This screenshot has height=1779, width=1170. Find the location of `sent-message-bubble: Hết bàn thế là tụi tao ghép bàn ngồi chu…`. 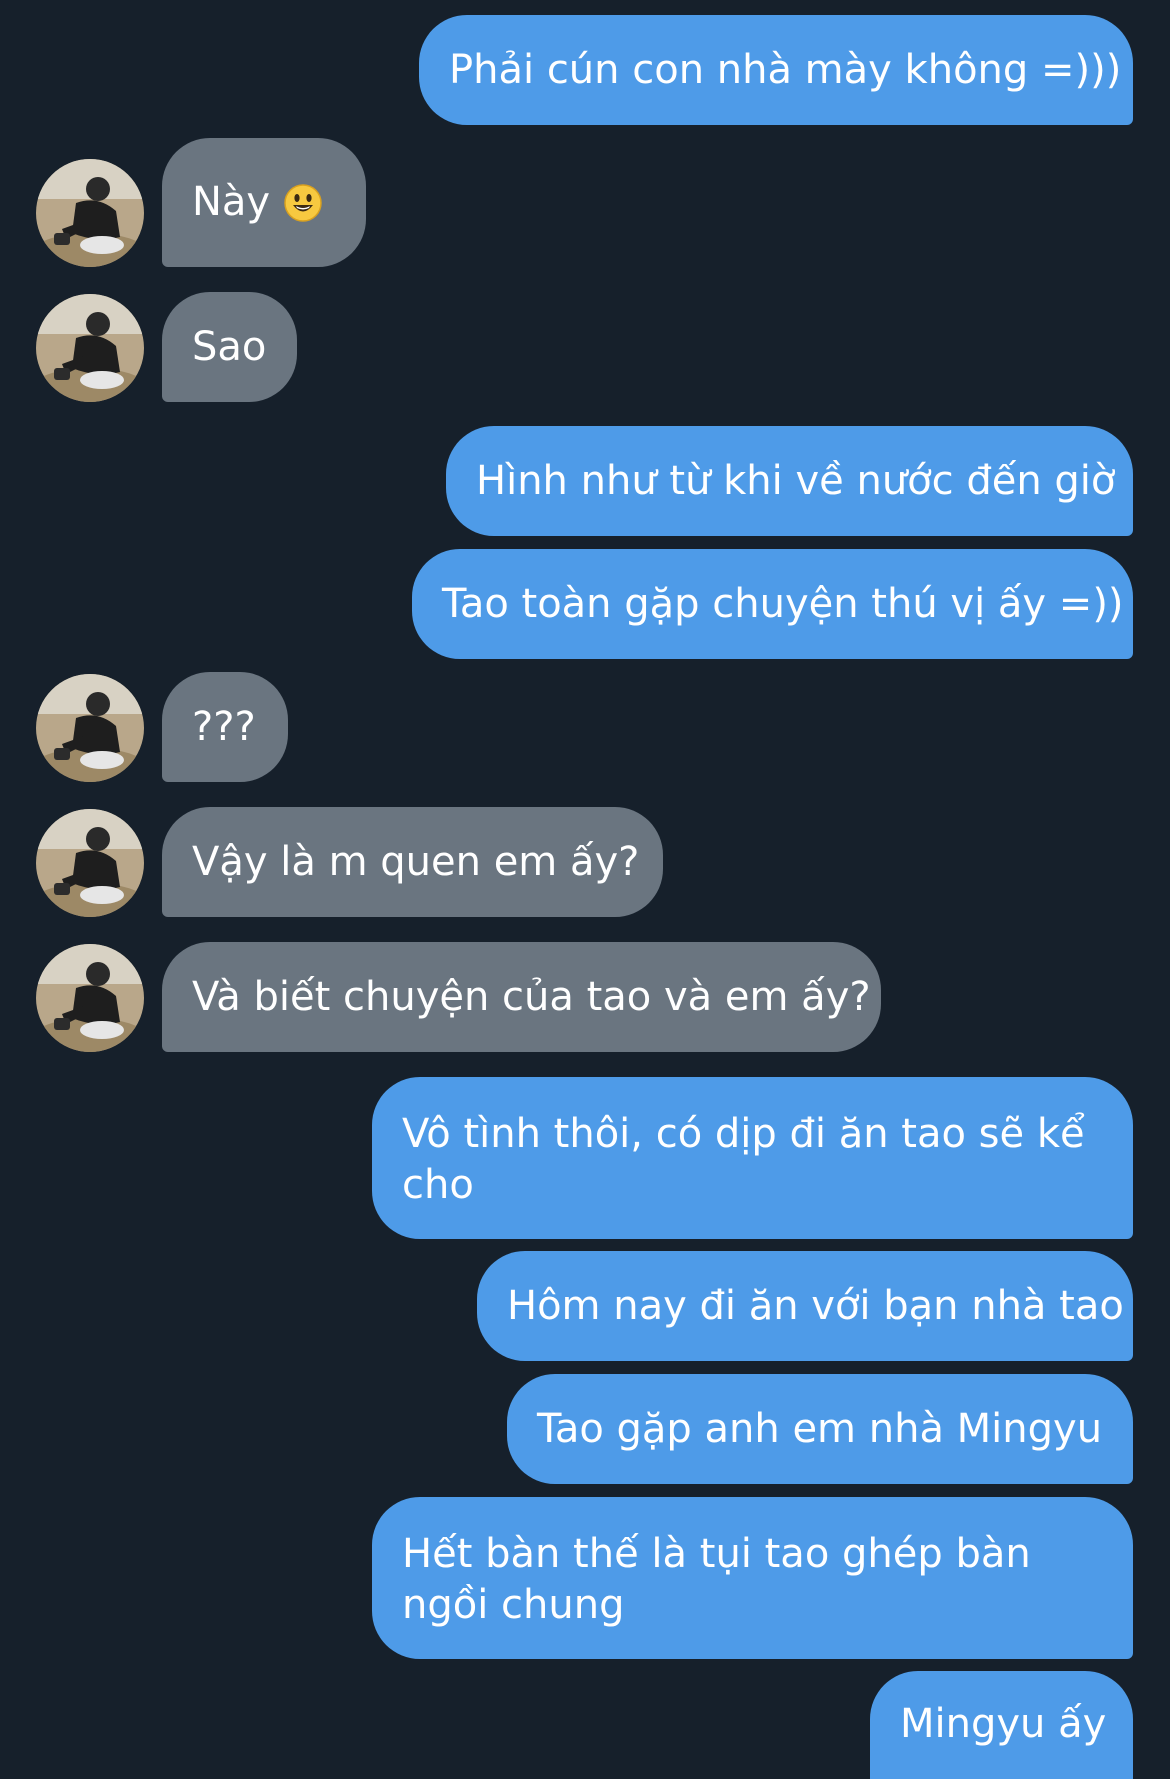

sent-message-bubble: Hết bàn thế là tụi tao ghép bàn ngồi chu… is located at coordinates (752, 1578).